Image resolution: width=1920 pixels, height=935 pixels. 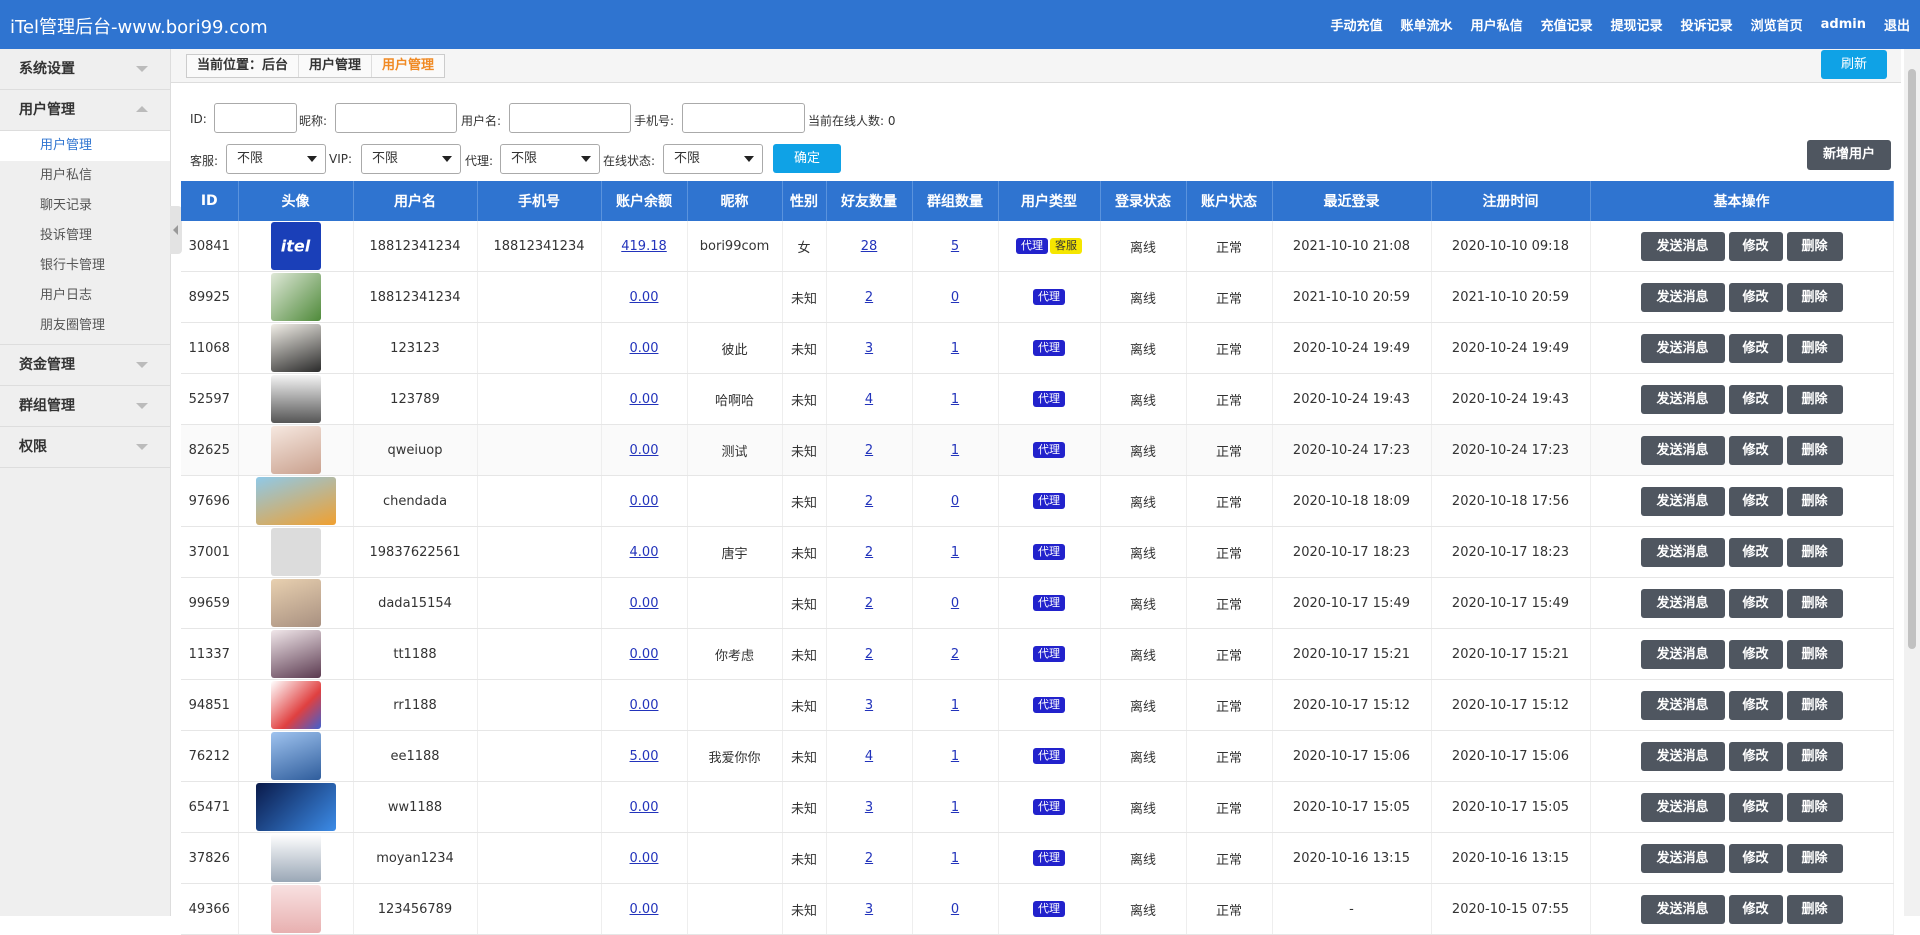 What do you see at coordinates (1849, 155) in the screenshot?
I see `add-user-button: 新增用户` at bounding box center [1849, 155].